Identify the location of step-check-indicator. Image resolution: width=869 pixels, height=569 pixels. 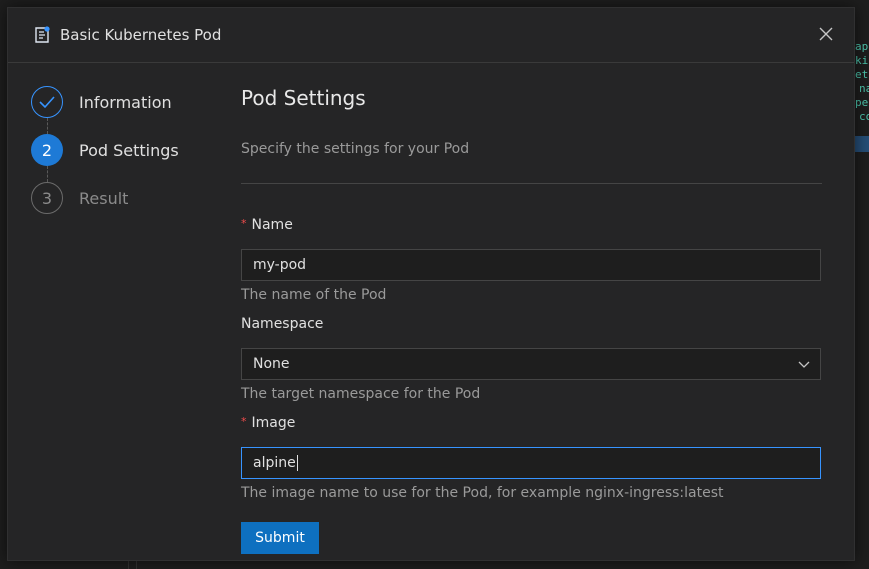
(47, 102).